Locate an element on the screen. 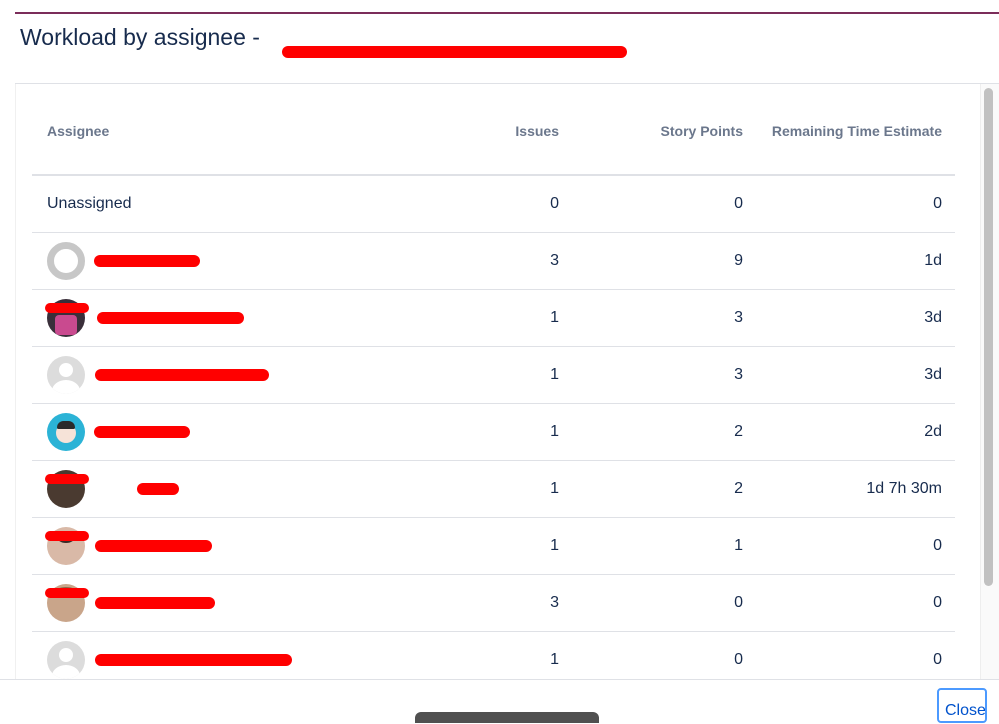  assignee-cell: Unassigned is located at coordinates (242, 204).